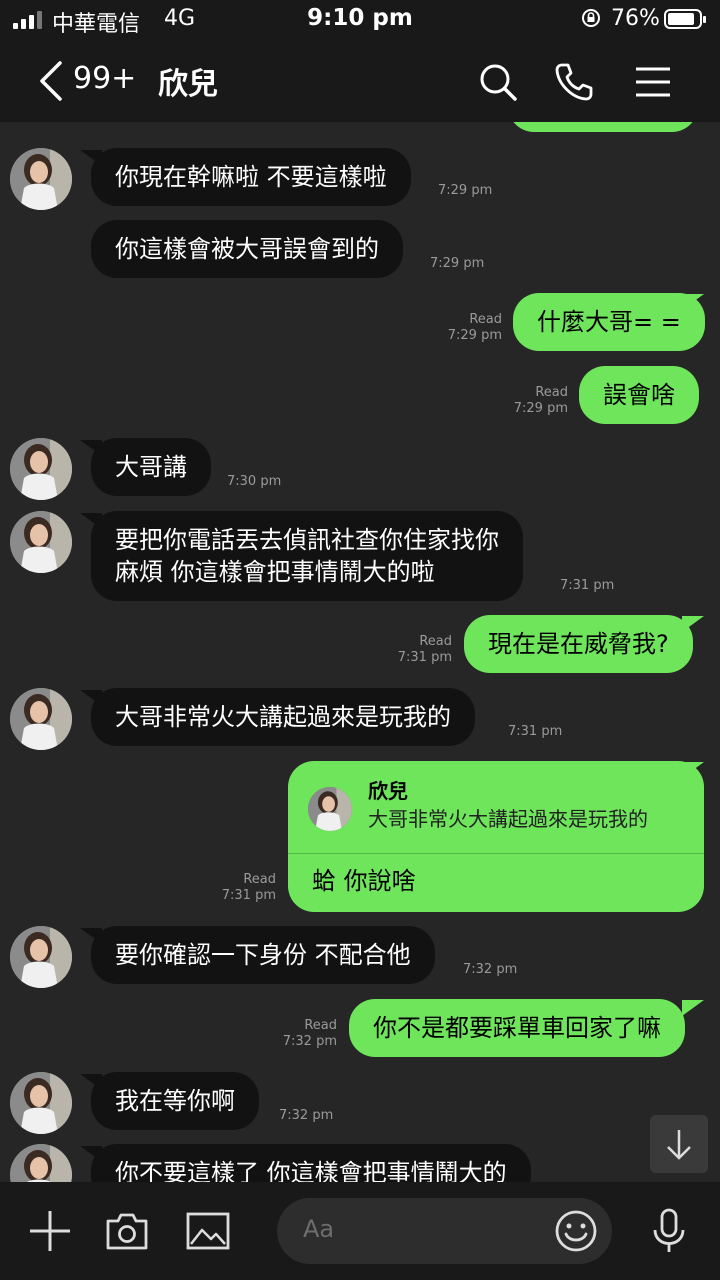 This screenshot has width=720, height=1280. I want to click on message-bubble-incoming: 你這樣會被大哥誤會到的, so click(247, 249).